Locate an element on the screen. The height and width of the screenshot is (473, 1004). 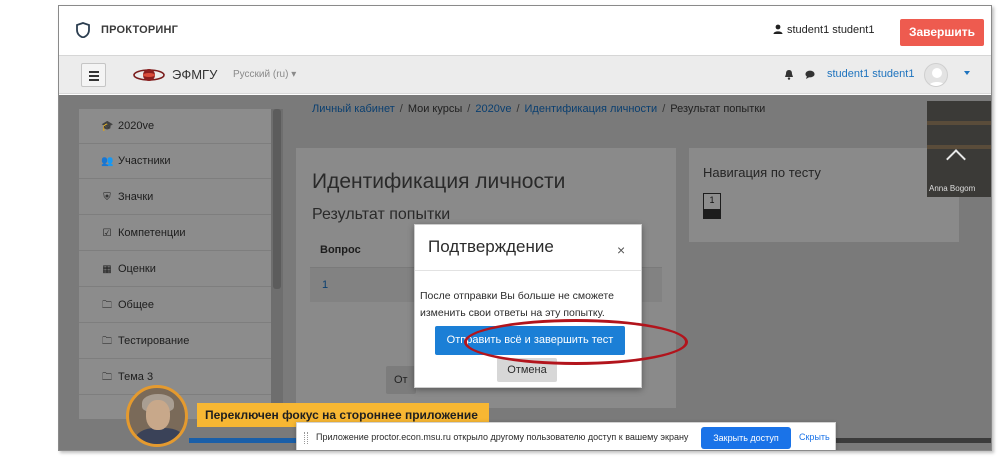
quiz-navigation-title: Навигация по тесту is located at coordinates (762, 172).